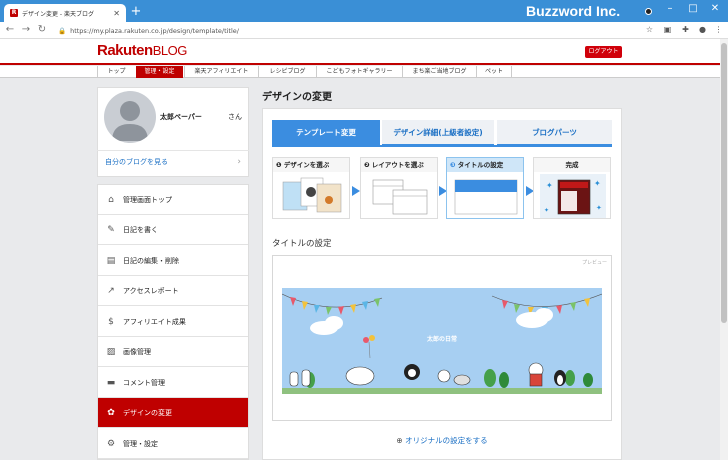 This screenshot has width=728, height=460. I want to click on menu-item-write: ✎ 日記を書く, so click(173, 230).